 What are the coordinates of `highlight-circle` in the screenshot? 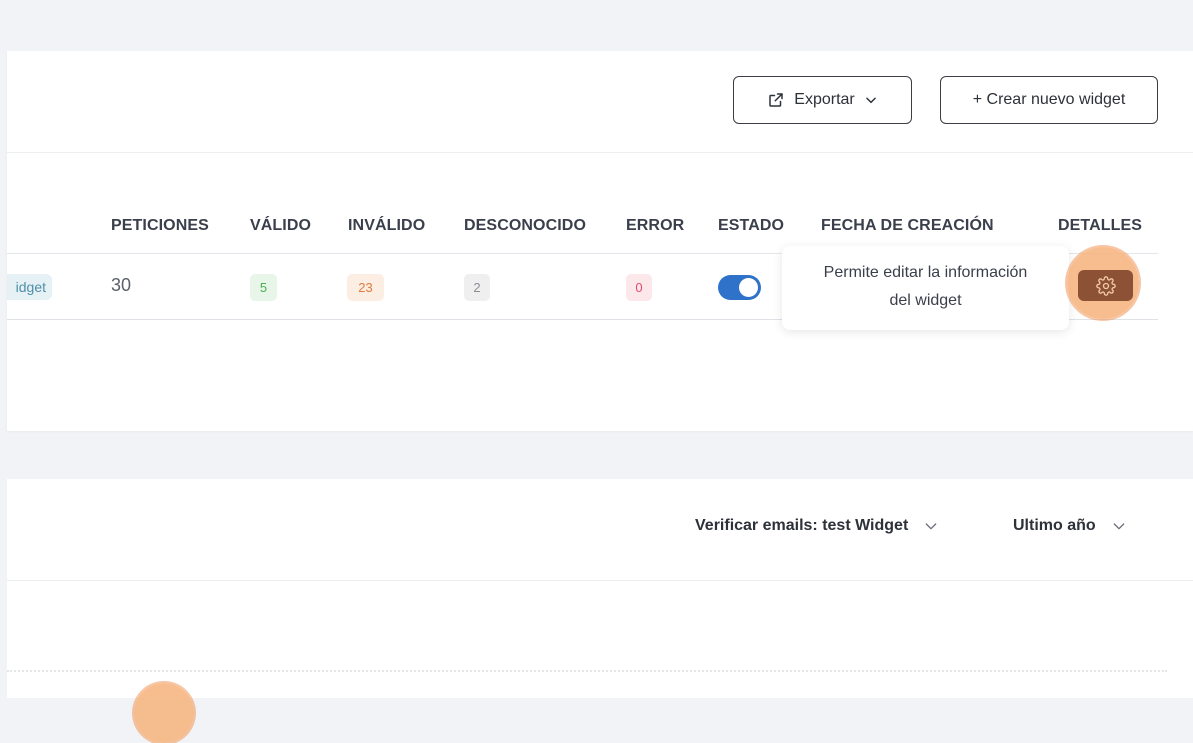 It's located at (164, 713).